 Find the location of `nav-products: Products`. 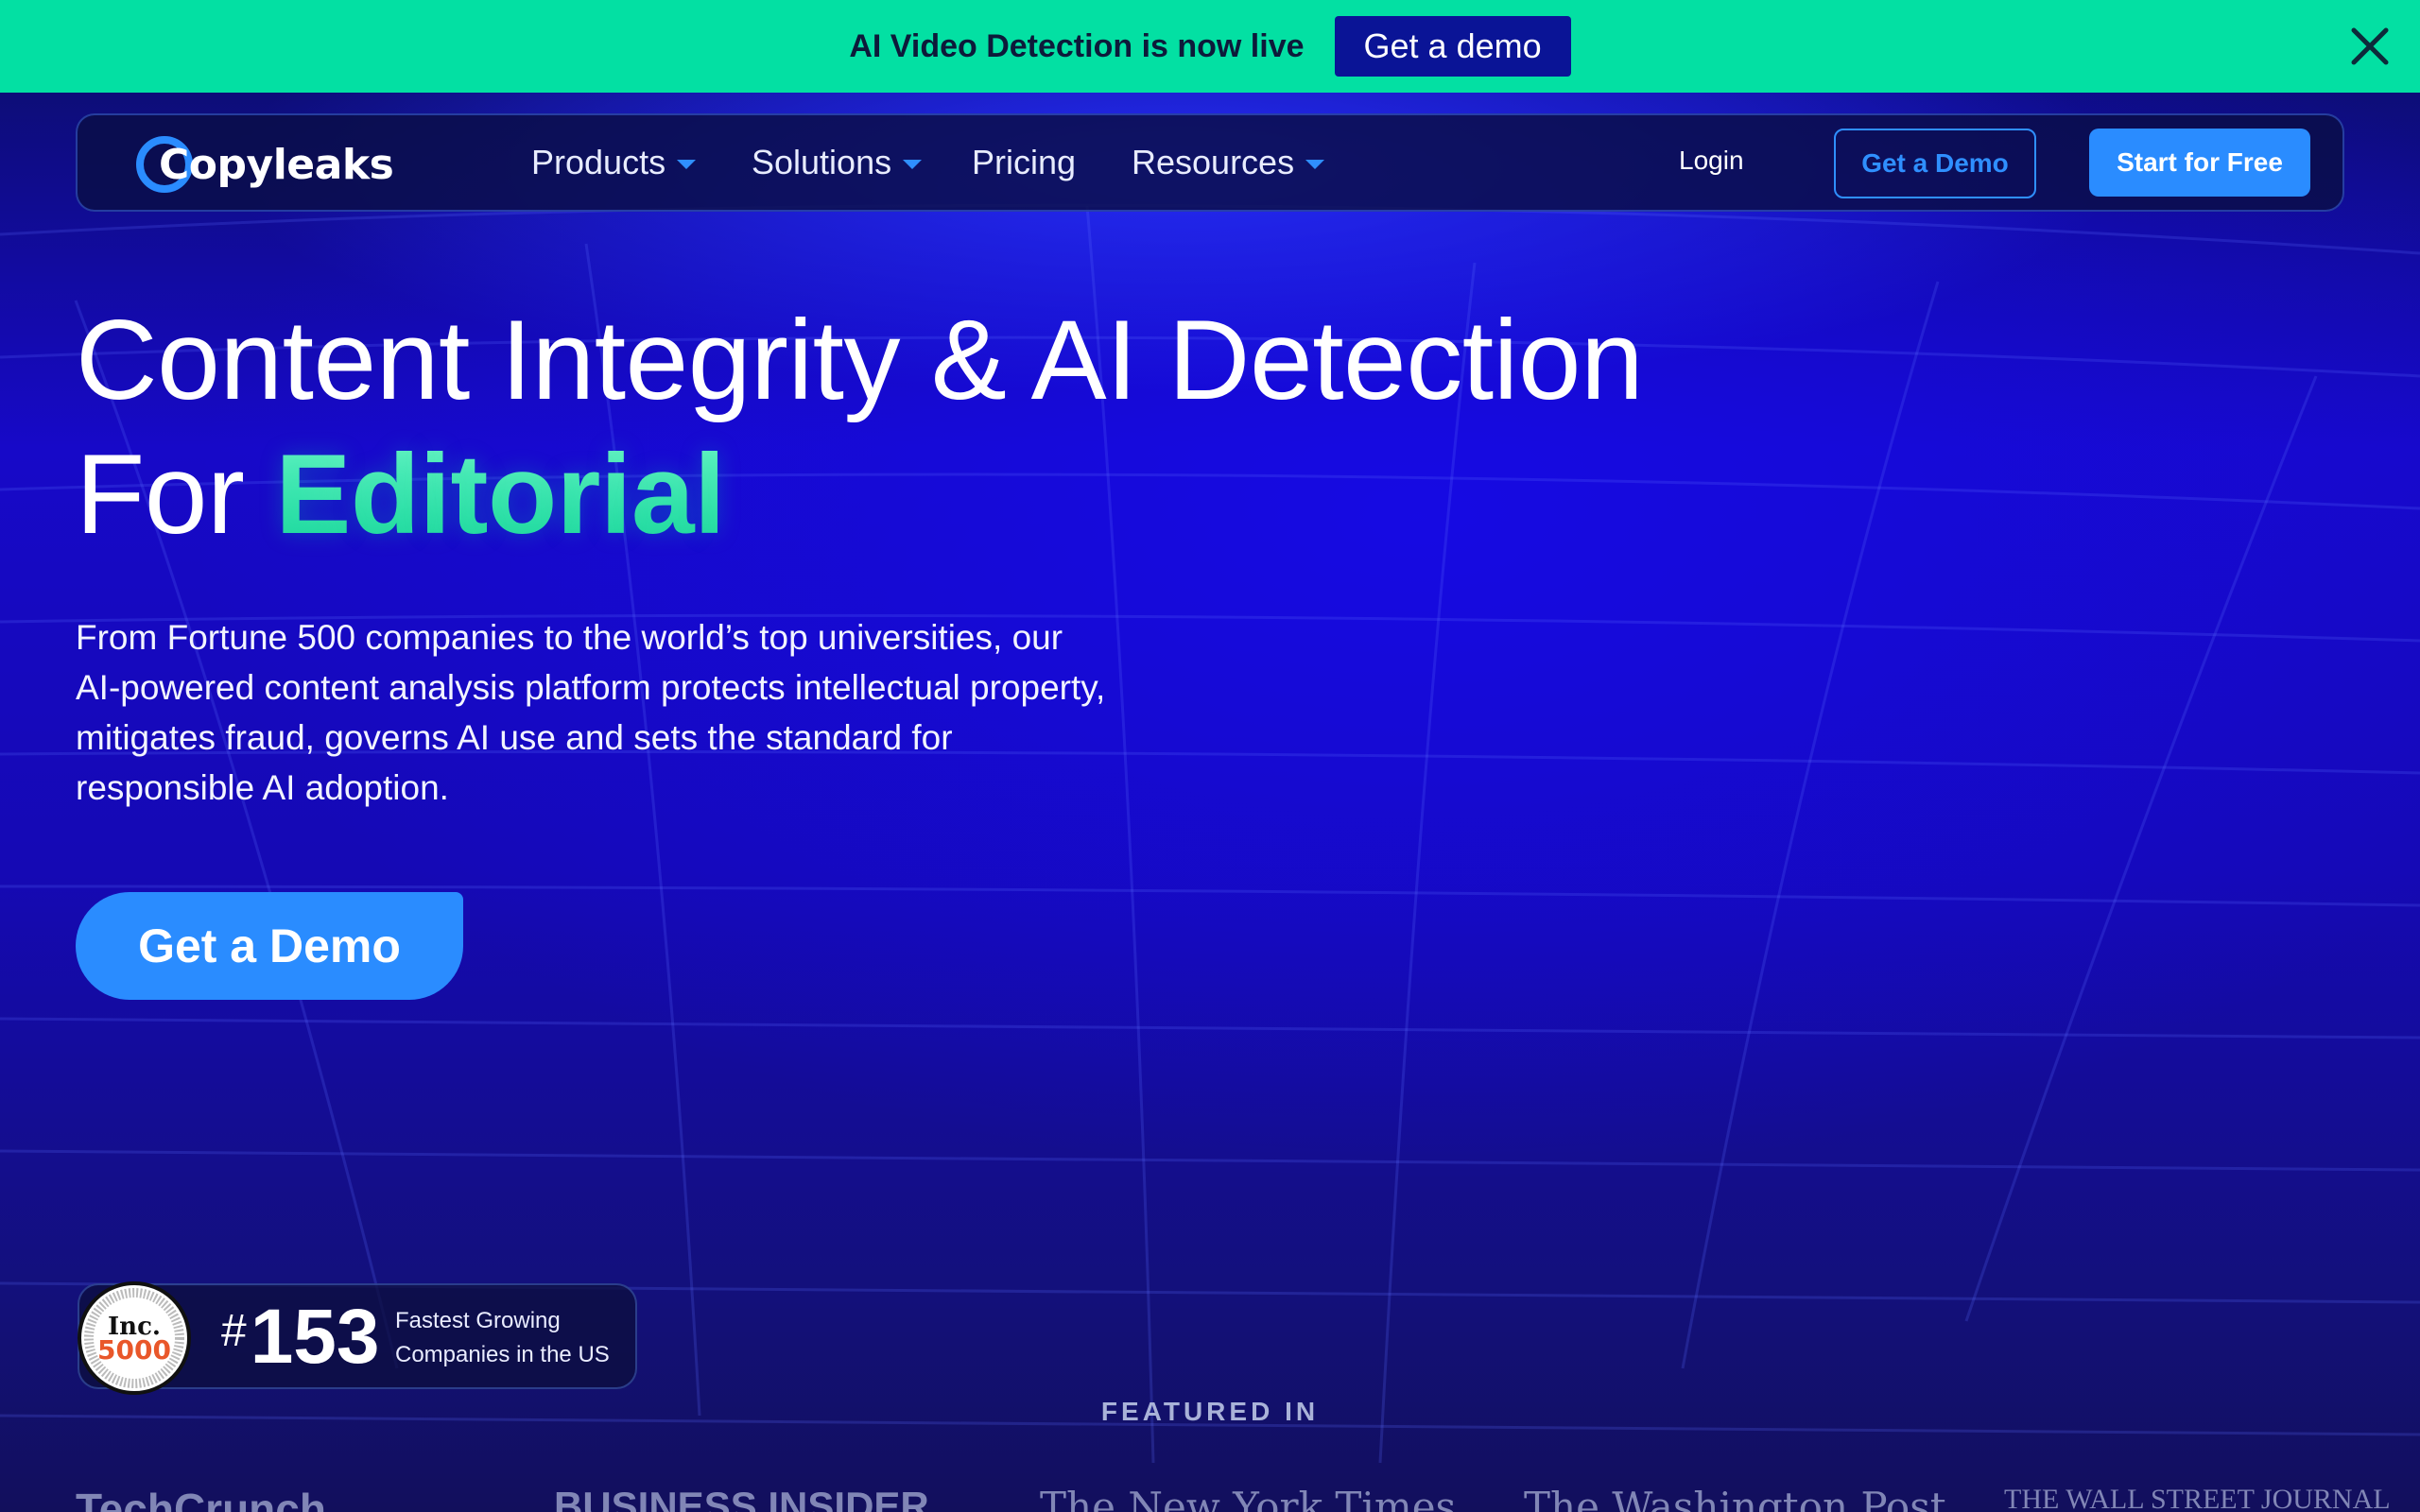

nav-products: Products is located at coordinates (614, 162).